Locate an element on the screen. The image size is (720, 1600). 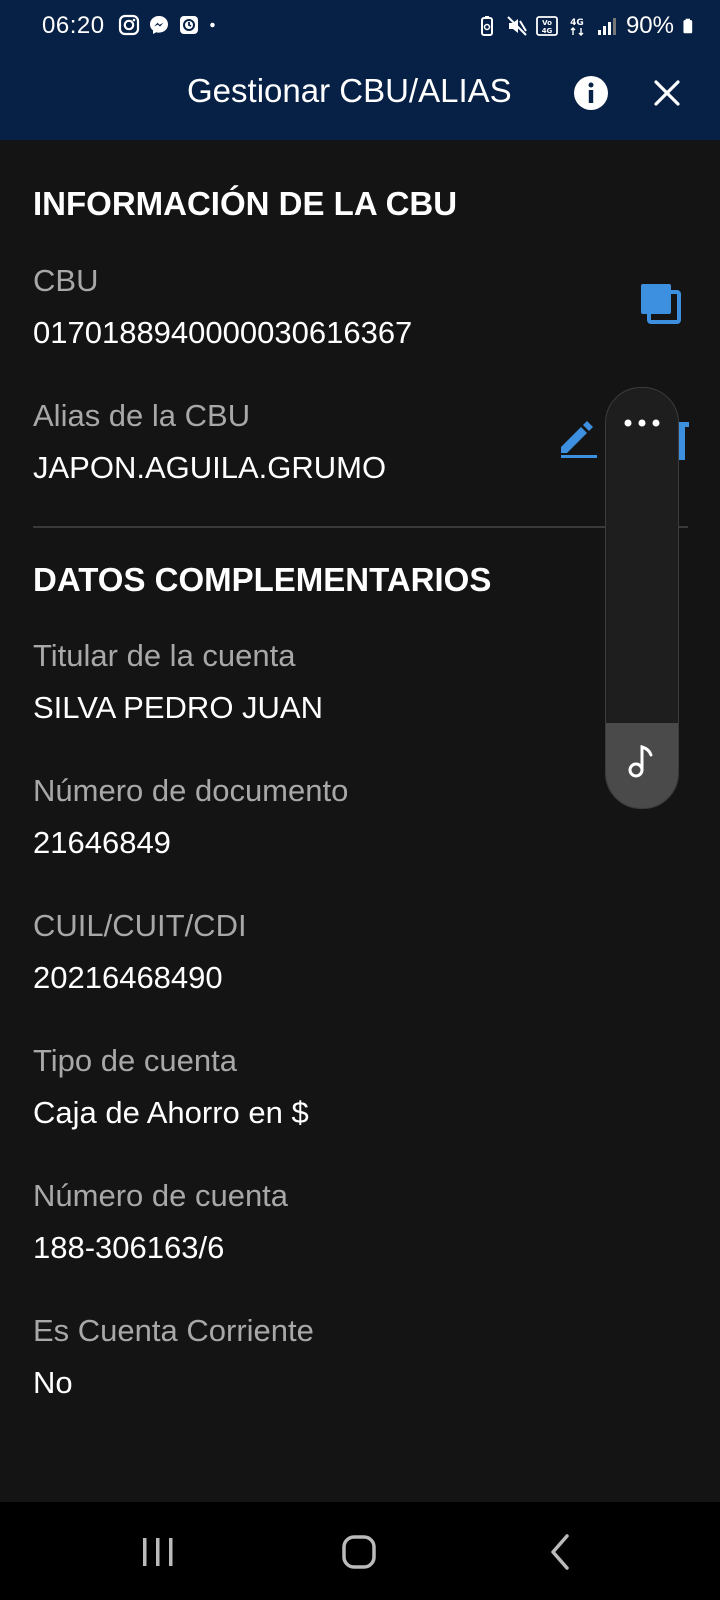
alias-value: JAPON.AGUILA.GRUMO is located at coordinates (210, 467).